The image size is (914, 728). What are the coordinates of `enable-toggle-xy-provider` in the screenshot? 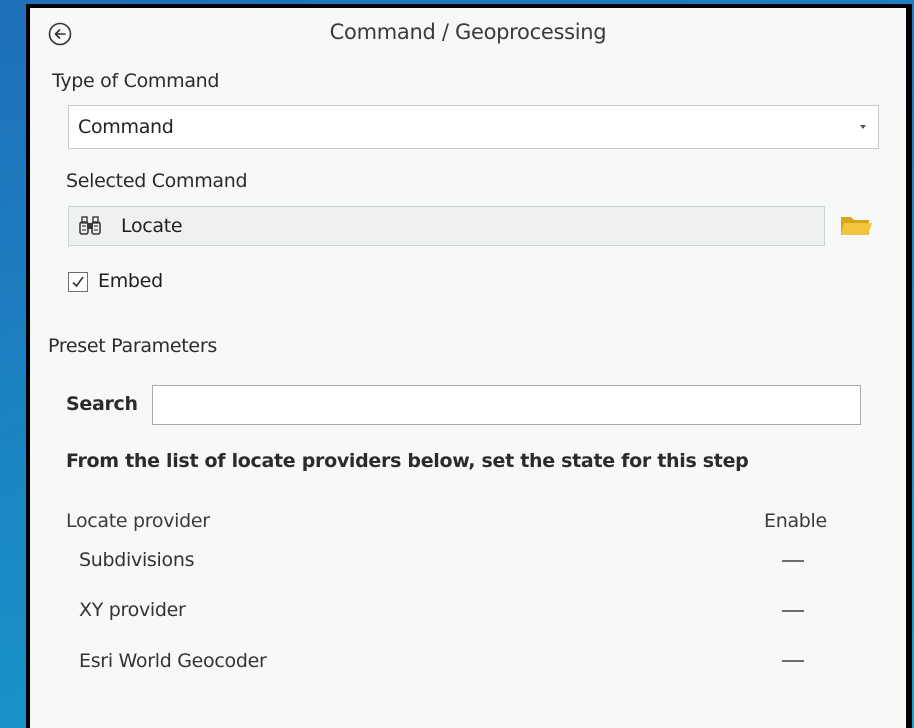 It's located at (793, 611).